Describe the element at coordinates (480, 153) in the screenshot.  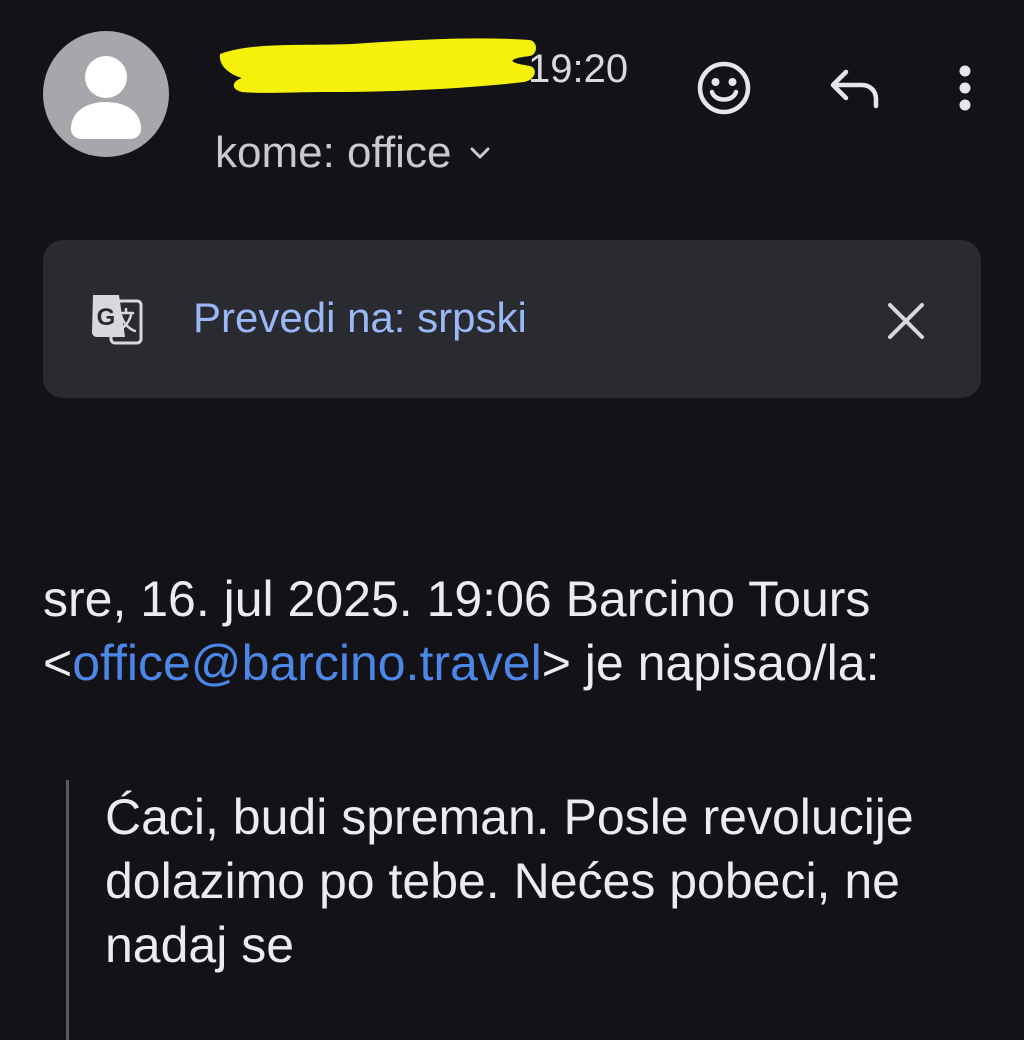
I see `chevron-down-icon` at that location.